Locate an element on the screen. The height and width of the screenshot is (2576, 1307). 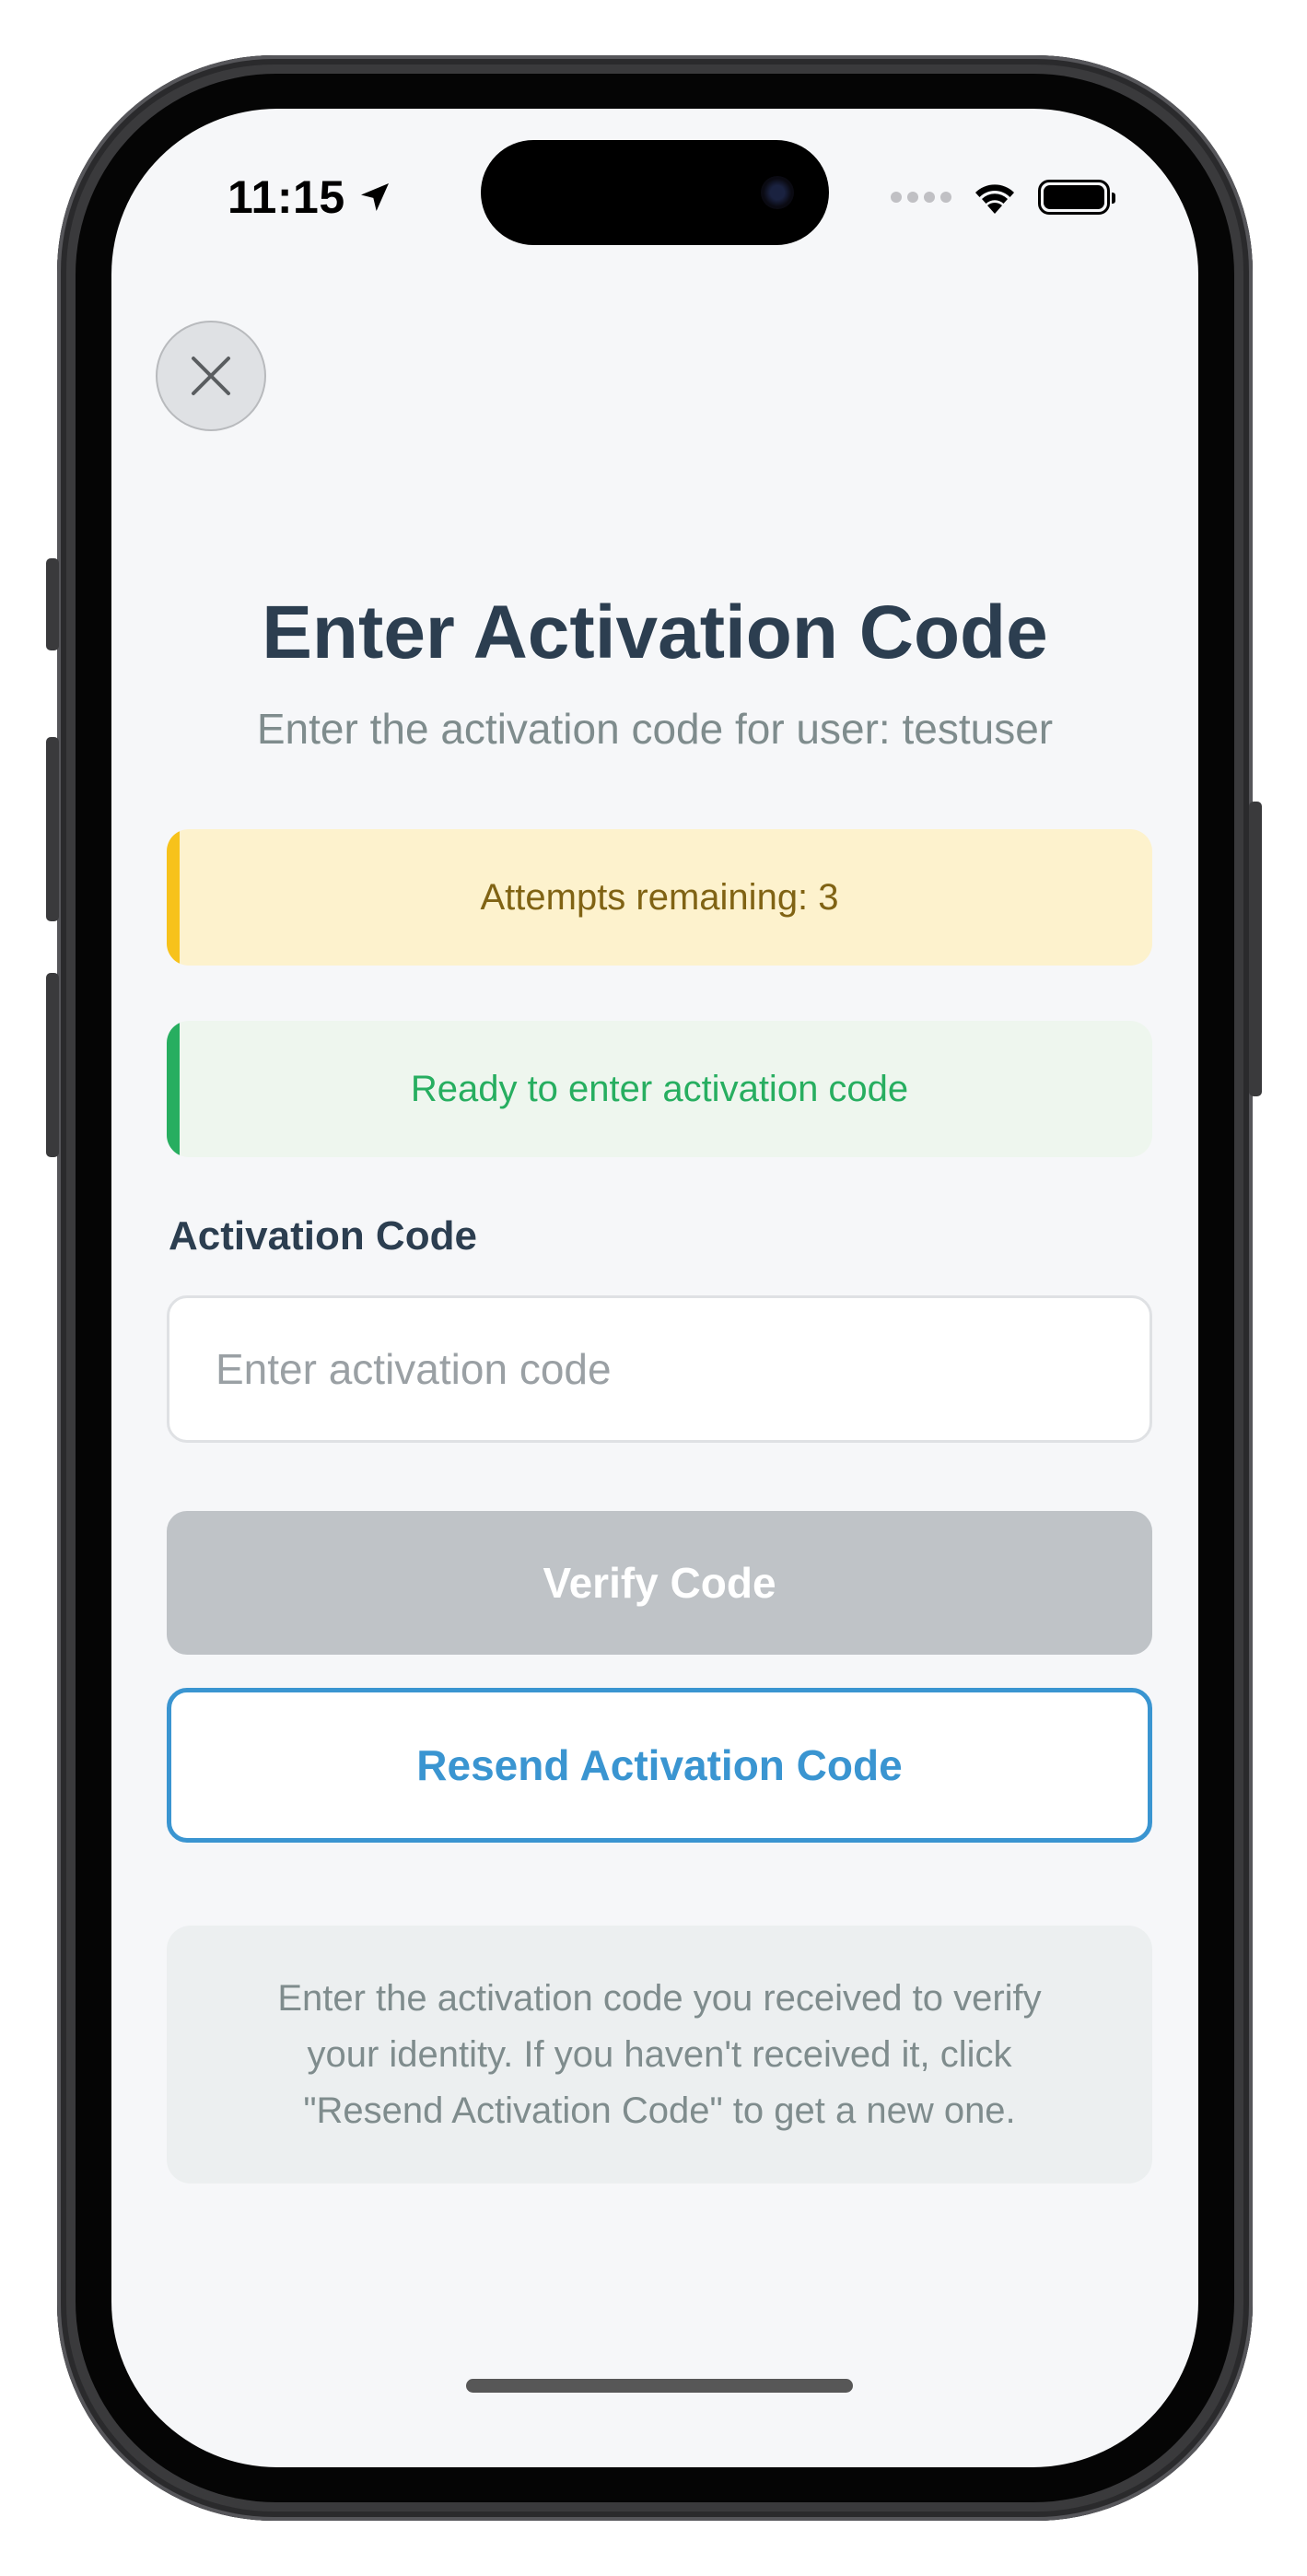
page-title: Enter Activation Code is located at coordinates (655, 632).